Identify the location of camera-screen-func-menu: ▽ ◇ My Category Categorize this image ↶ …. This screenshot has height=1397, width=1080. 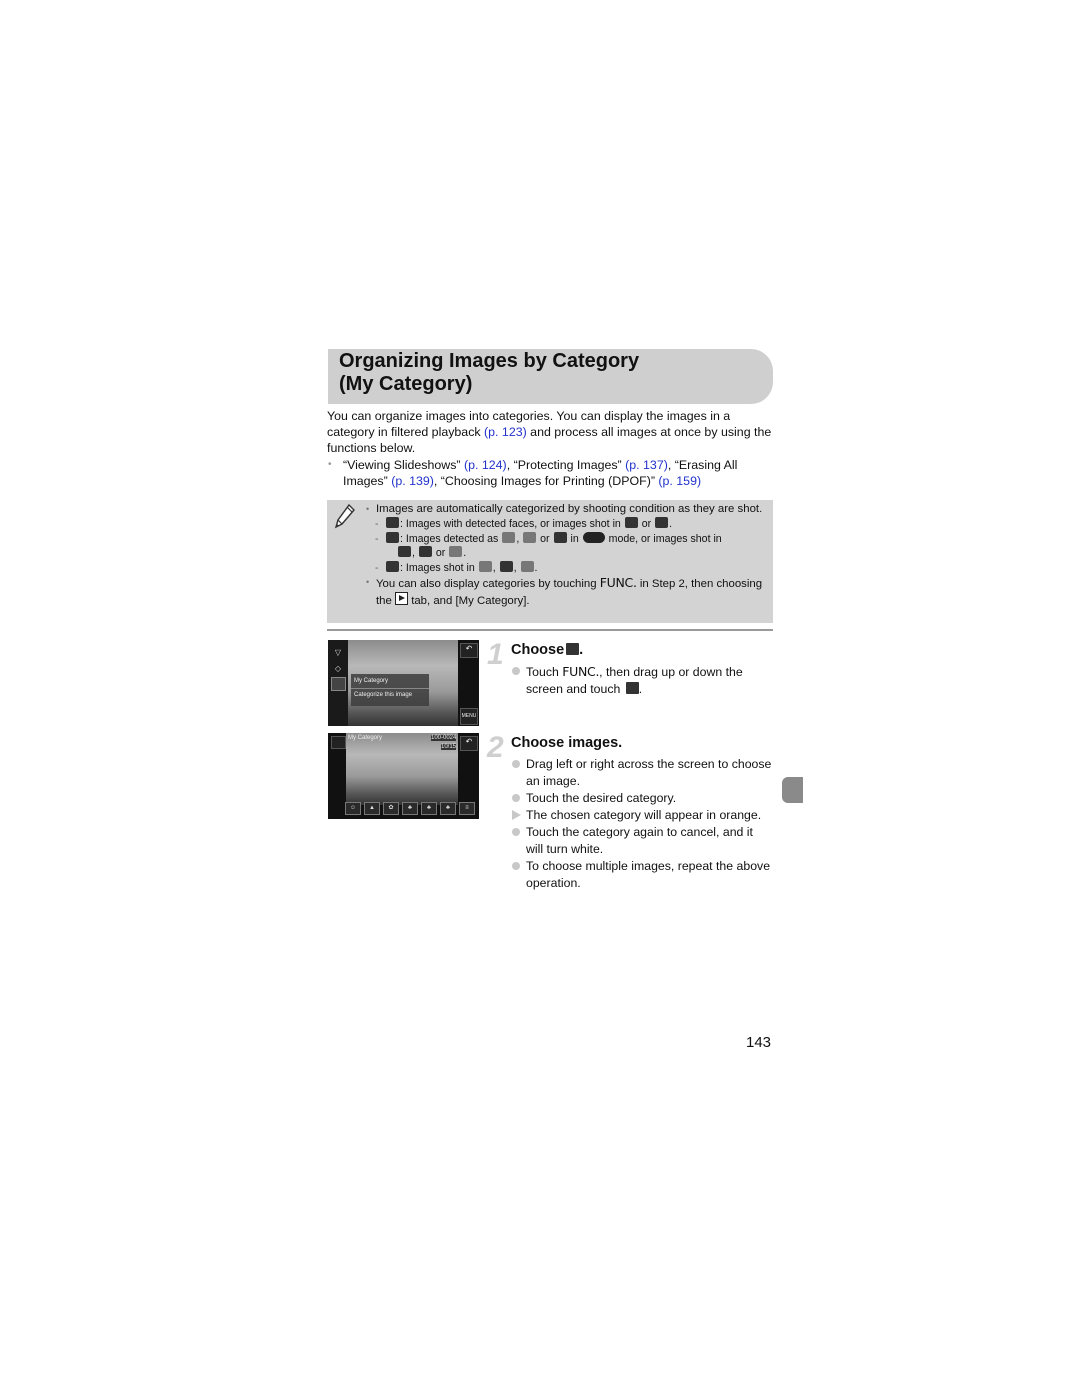
(403, 683).